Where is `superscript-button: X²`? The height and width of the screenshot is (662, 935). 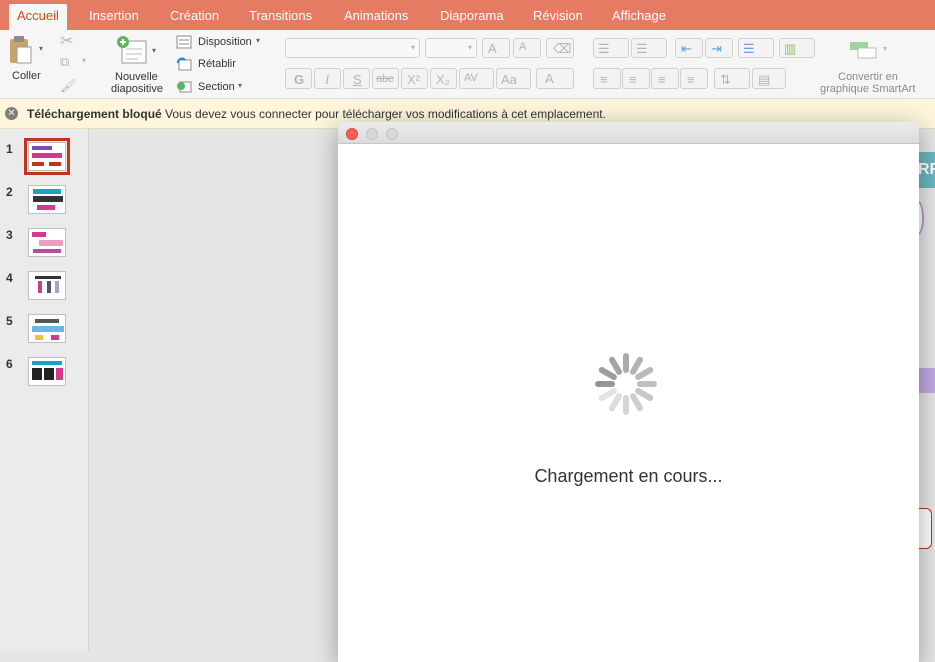 superscript-button: X² is located at coordinates (414, 78).